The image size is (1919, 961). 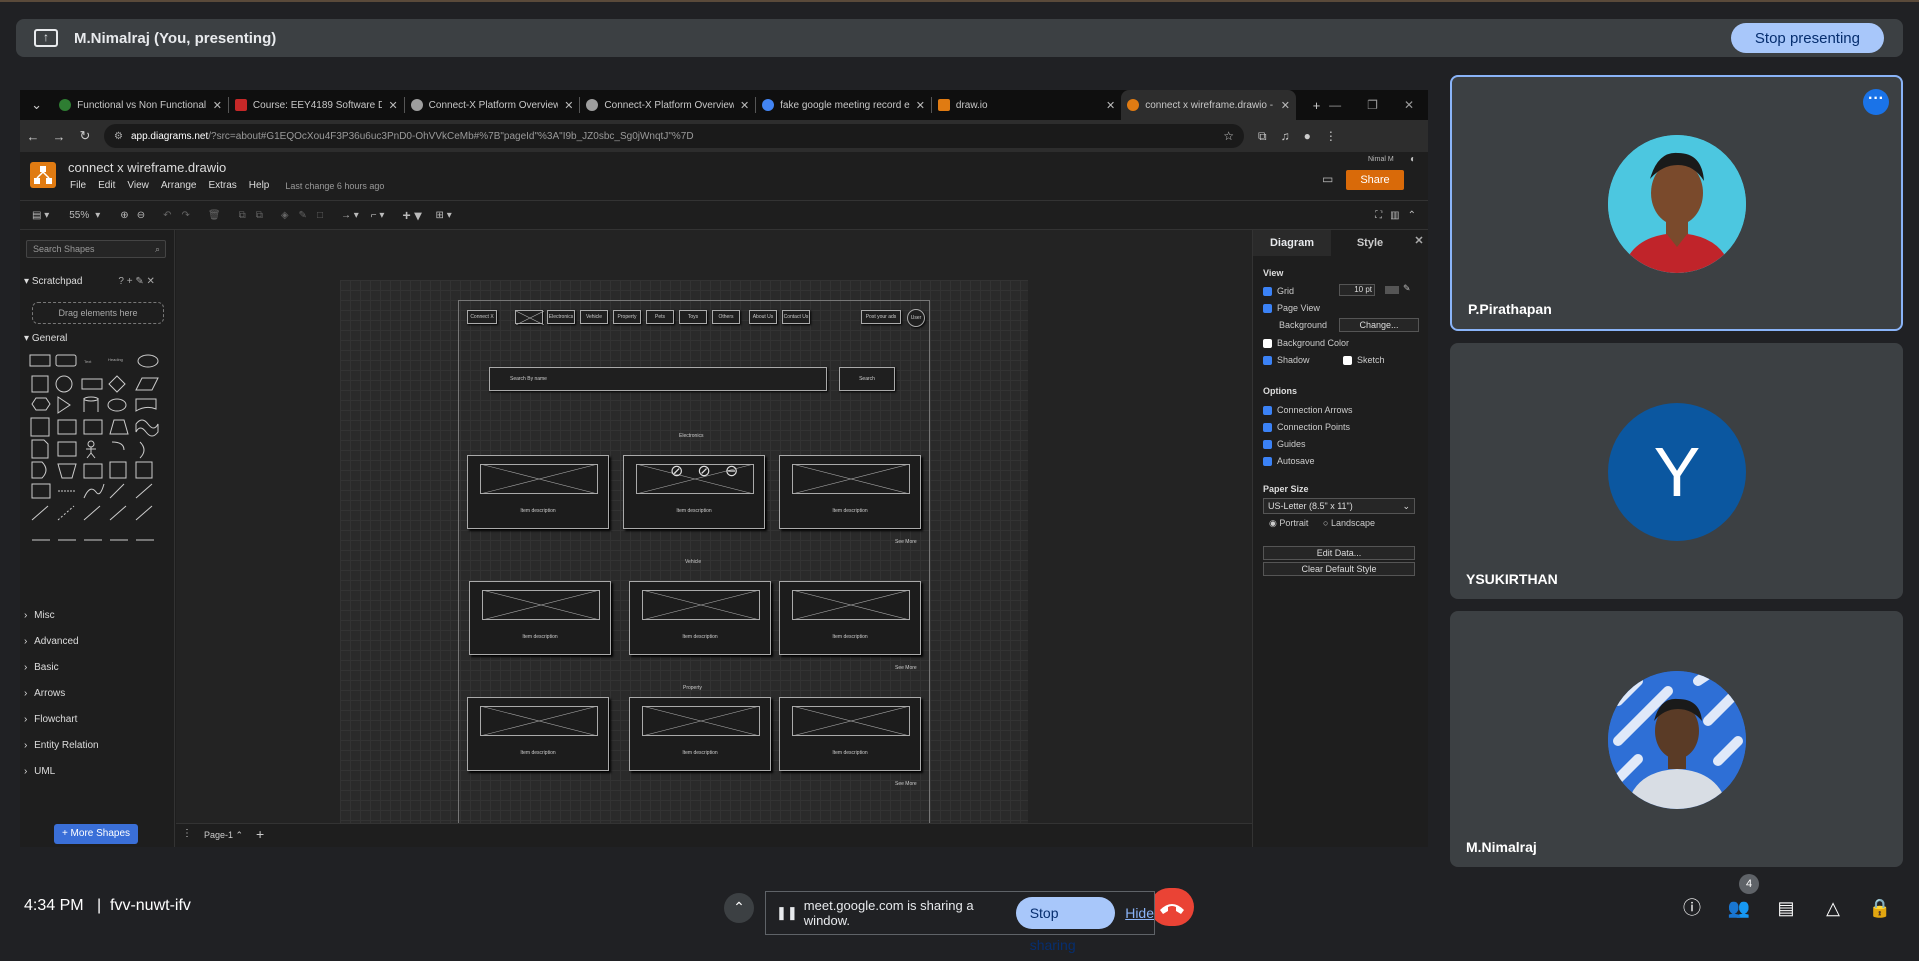 What do you see at coordinates (259, 185) in the screenshot?
I see `menu-help: Help` at bounding box center [259, 185].